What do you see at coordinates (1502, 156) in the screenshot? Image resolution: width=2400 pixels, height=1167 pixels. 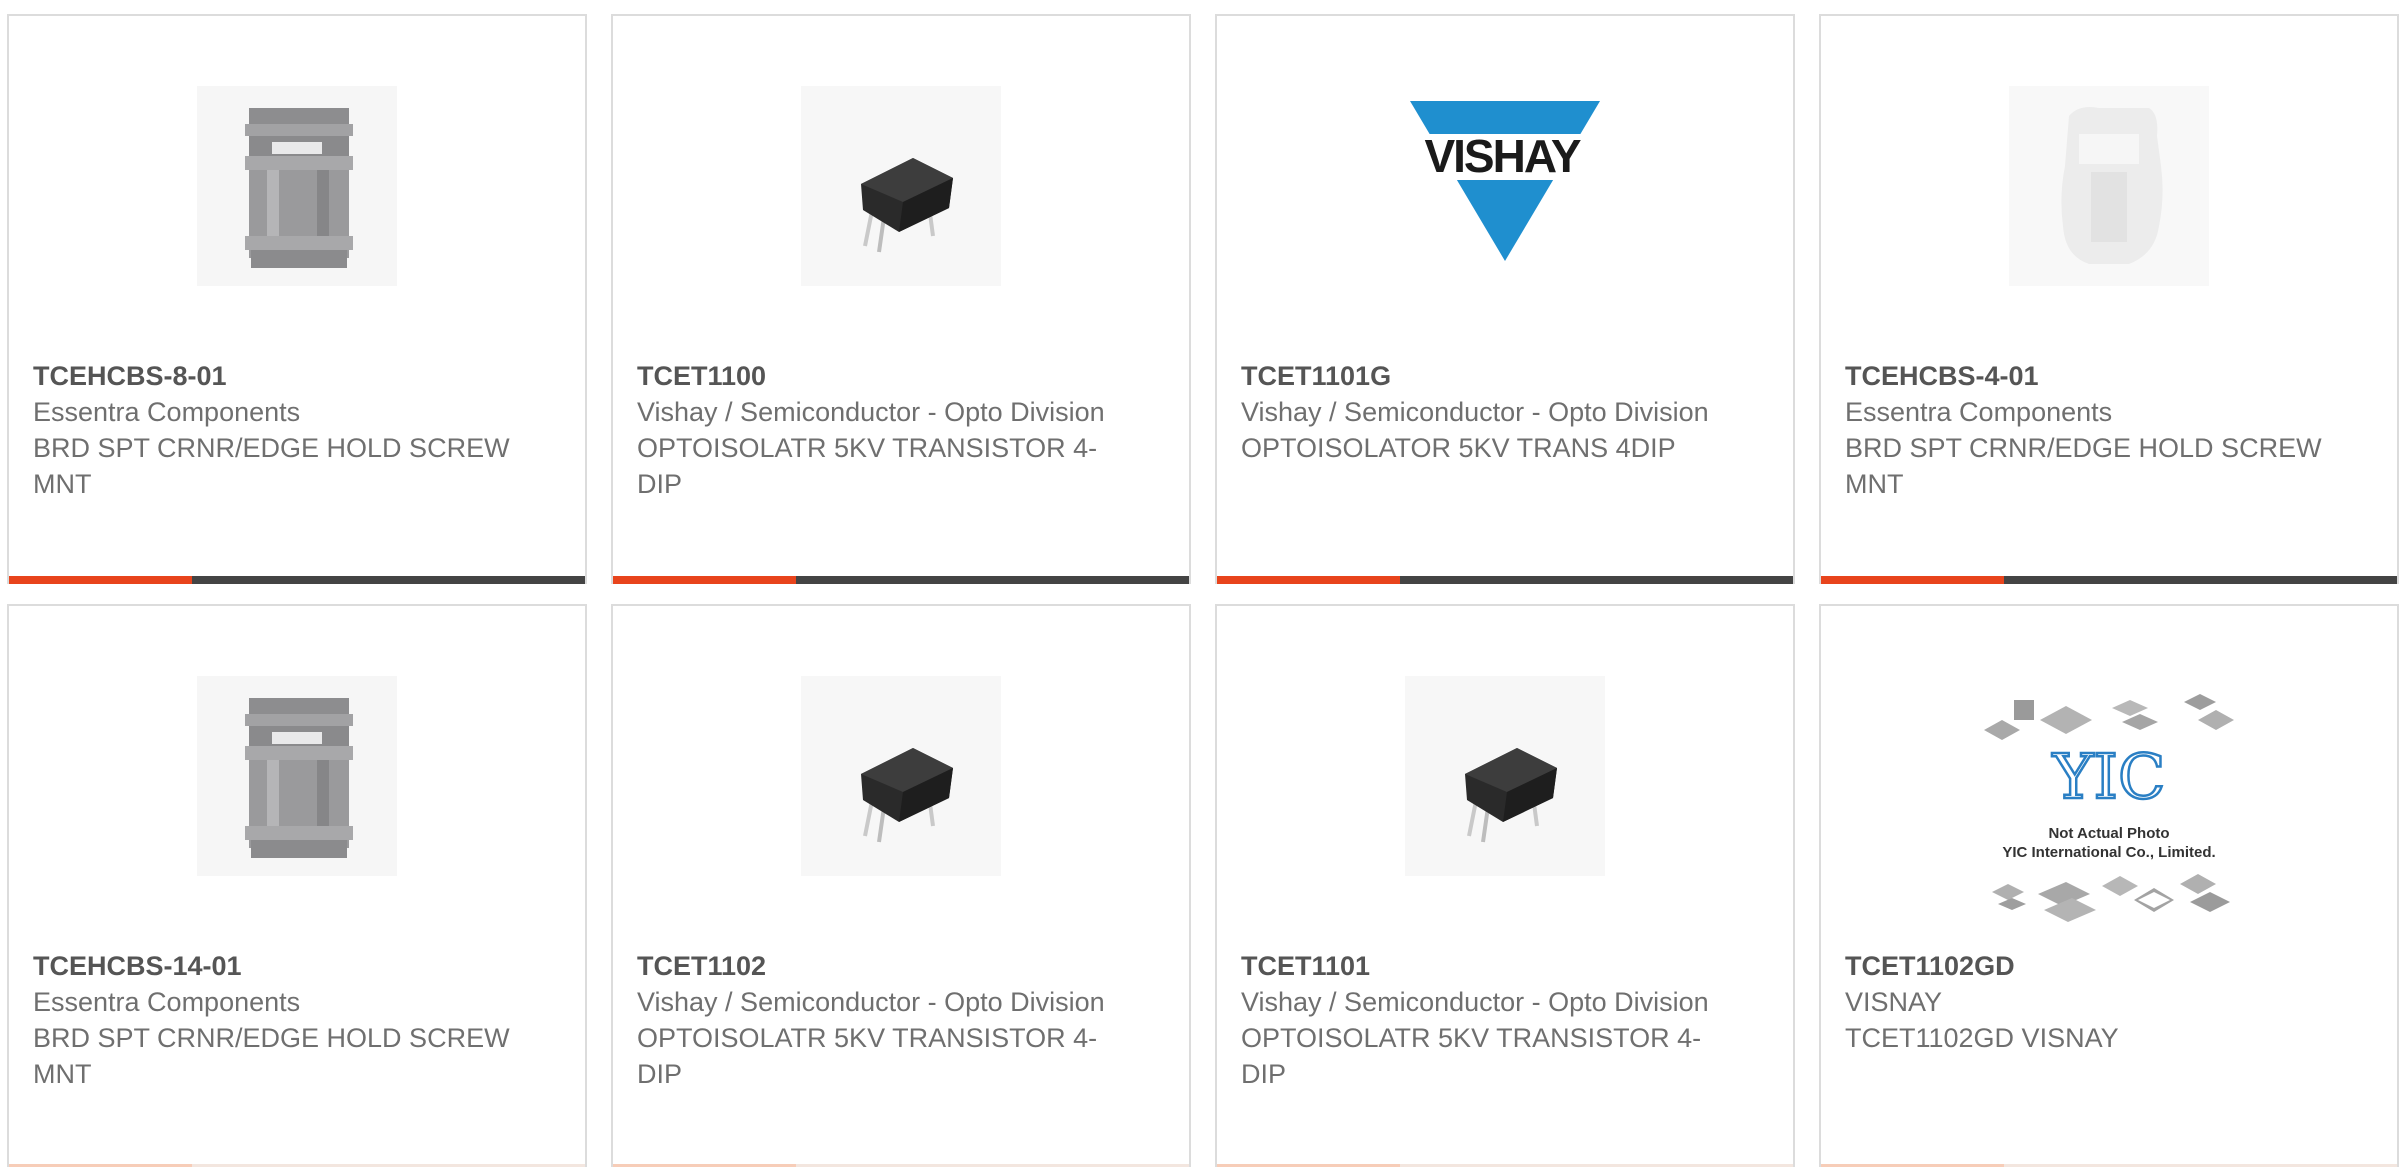 I see `logo-text: VISHAY` at bounding box center [1502, 156].